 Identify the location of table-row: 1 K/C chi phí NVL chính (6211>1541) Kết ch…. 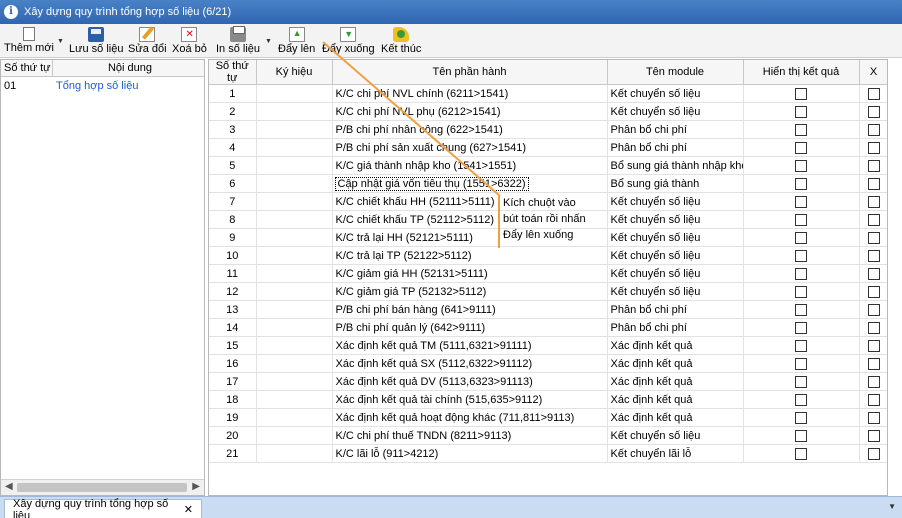
(548, 93).